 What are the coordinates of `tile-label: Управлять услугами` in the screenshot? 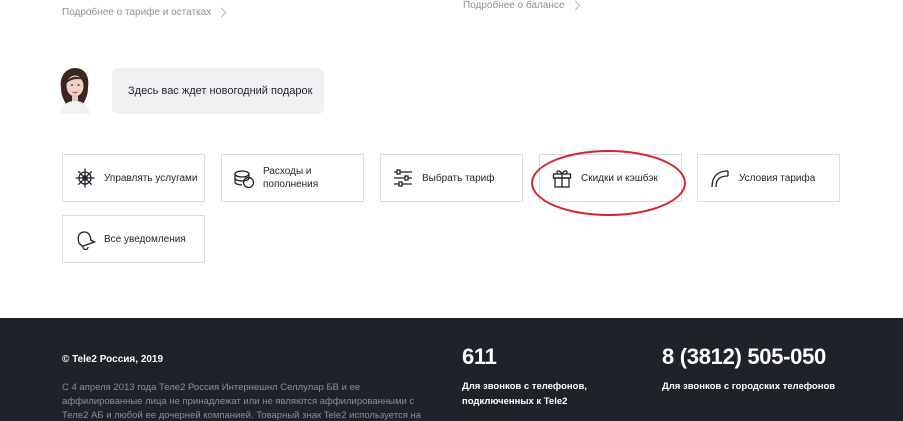 It's located at (151, 178).